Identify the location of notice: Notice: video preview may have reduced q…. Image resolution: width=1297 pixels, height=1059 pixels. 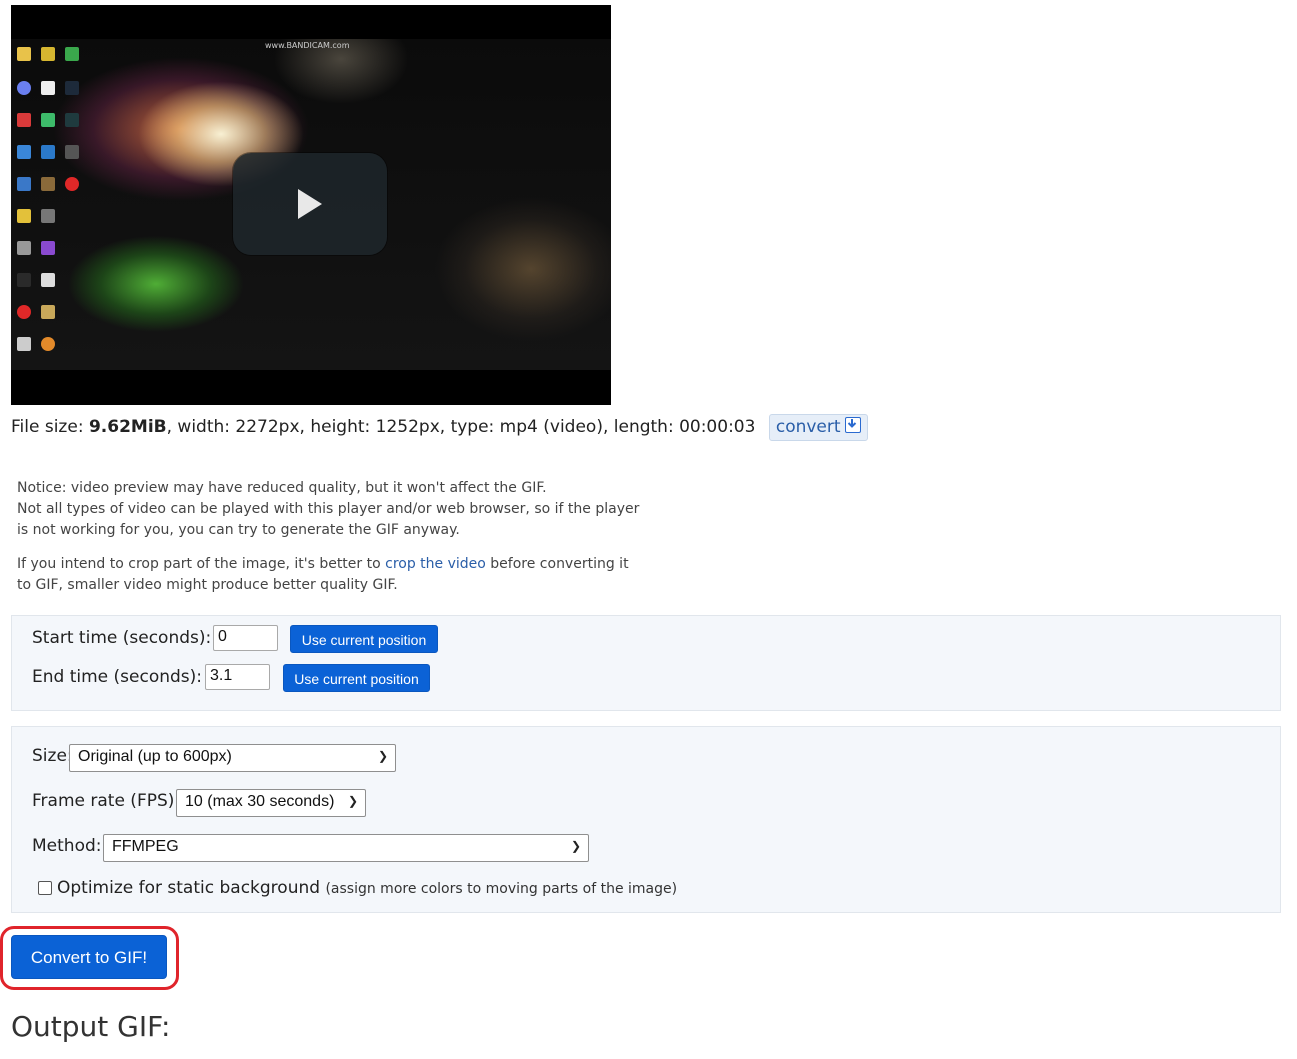
(337, 537).